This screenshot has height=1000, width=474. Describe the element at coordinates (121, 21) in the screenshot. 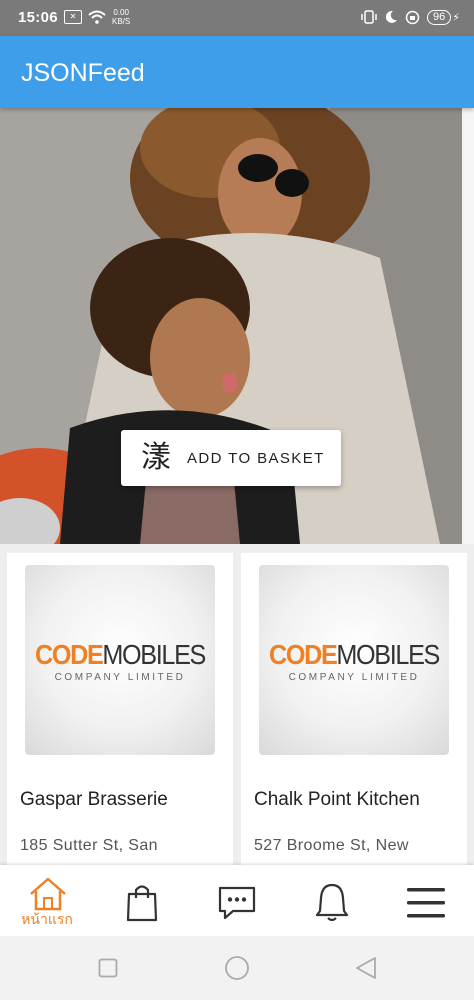

I see `network-speed-unit: KB/S` at that location.